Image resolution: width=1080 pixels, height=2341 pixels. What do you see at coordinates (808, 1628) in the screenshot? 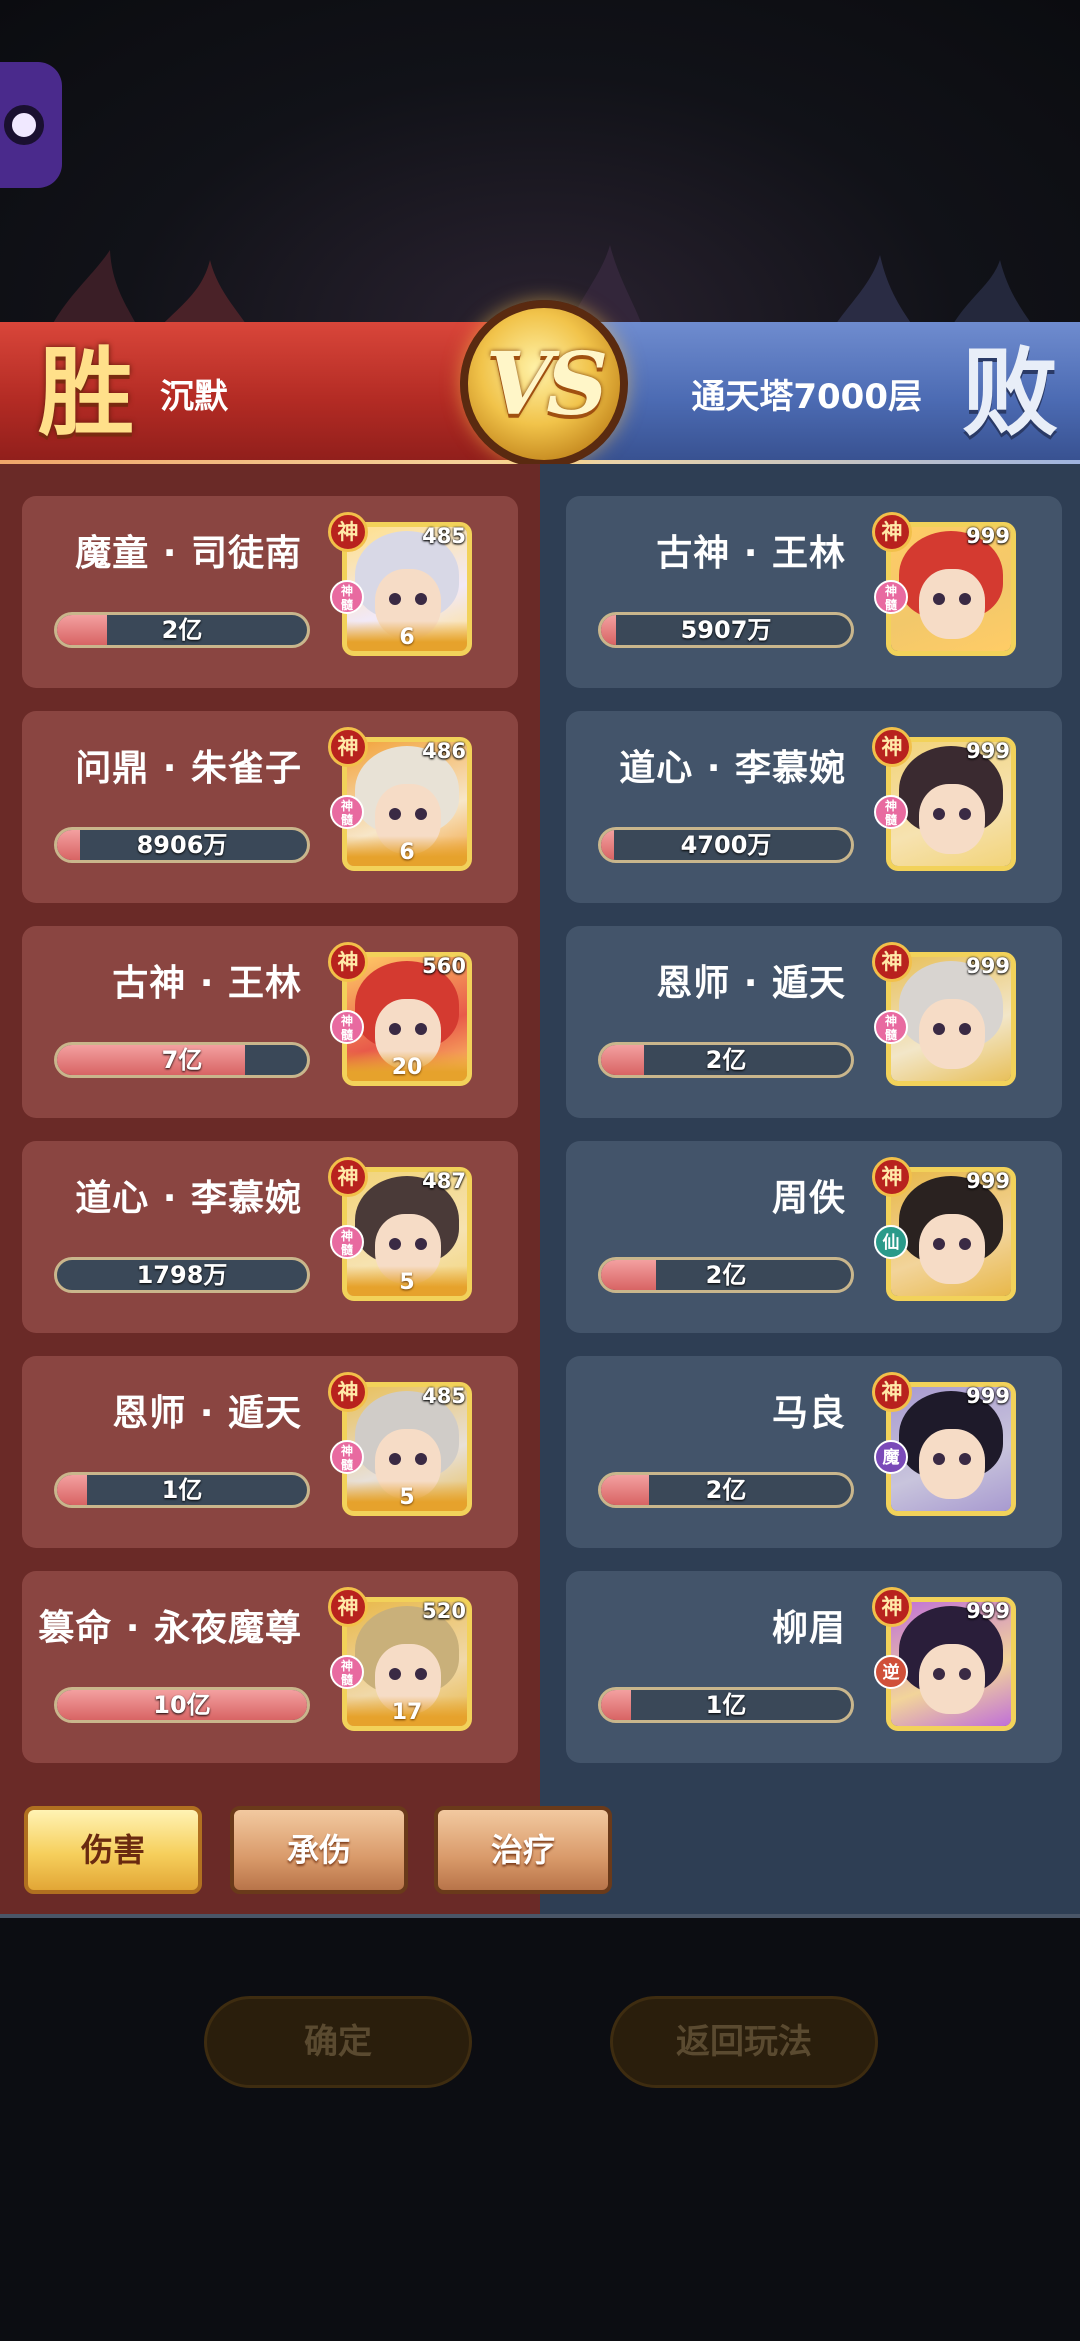
I see `hero-name: 柳眉` at bounding box center [808, 1628].